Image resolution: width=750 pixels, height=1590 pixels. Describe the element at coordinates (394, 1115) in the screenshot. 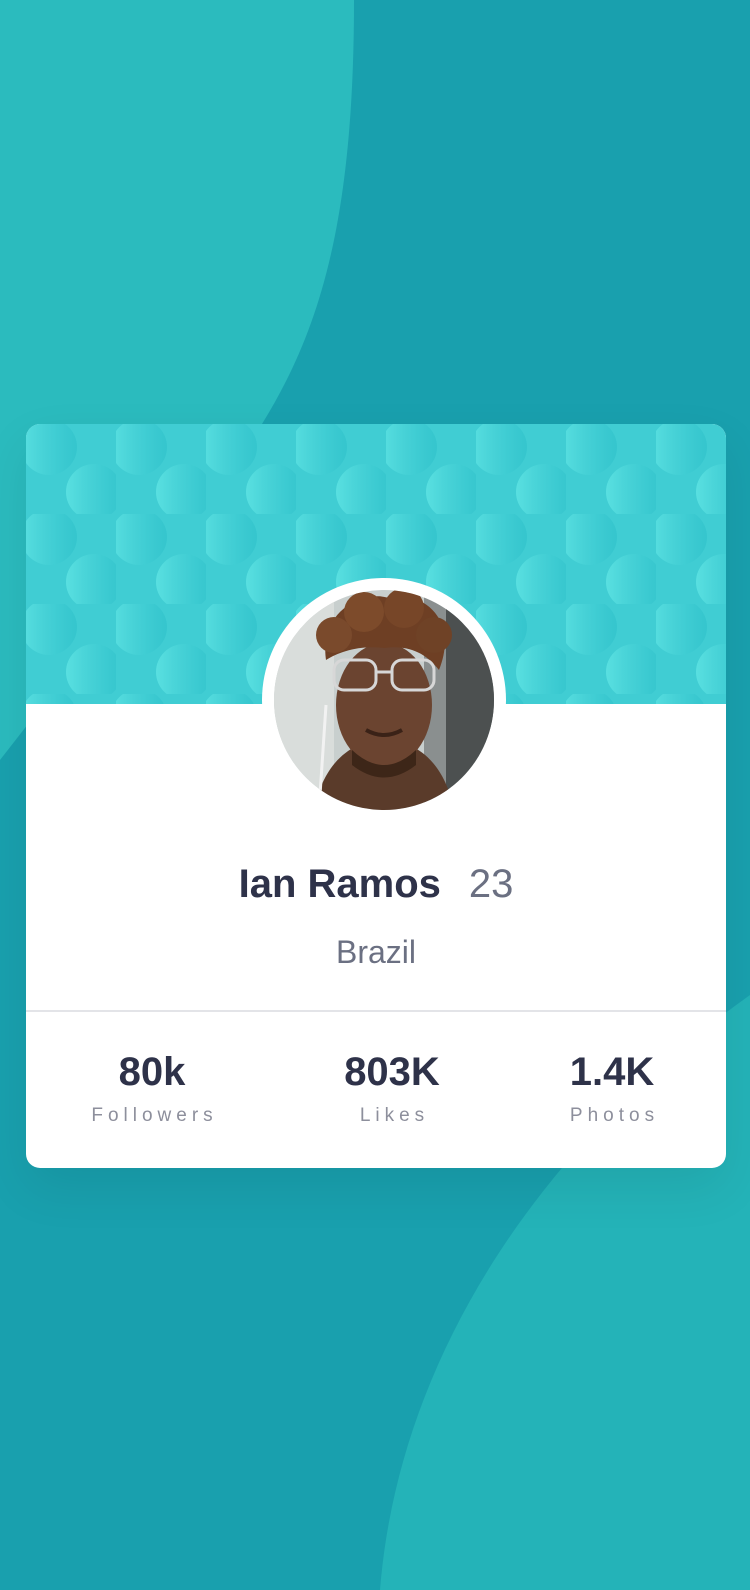

I see `stat-label: Likes` at that location.